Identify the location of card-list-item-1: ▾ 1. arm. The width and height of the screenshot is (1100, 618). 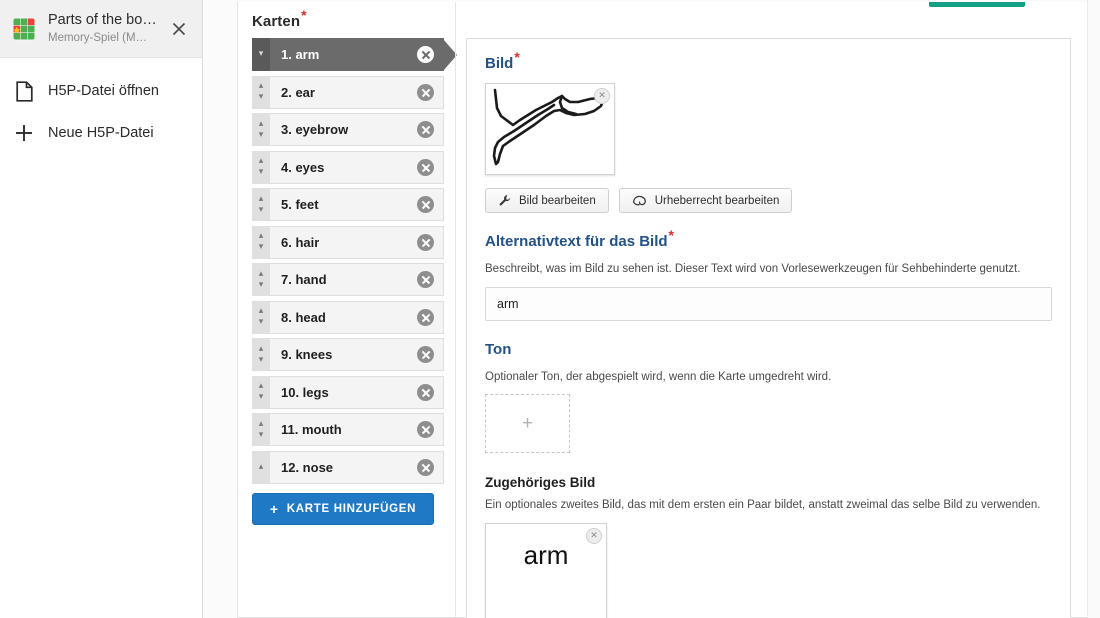
(354, 54).